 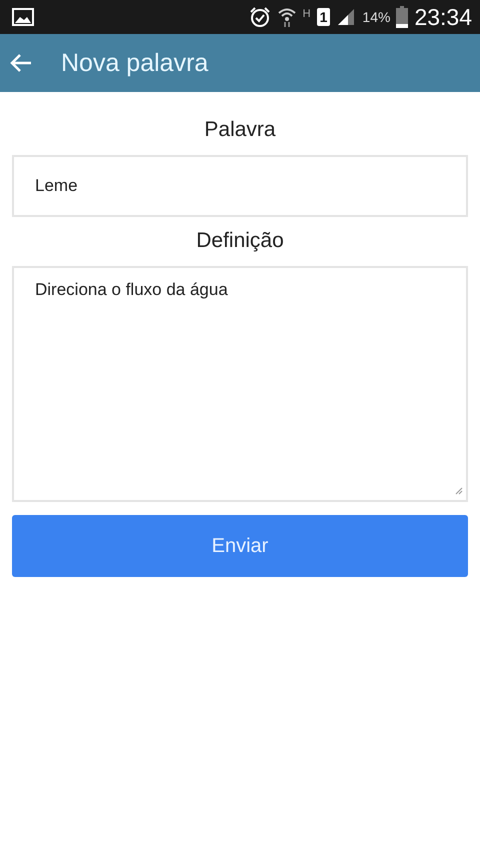 I want to click on screen-title: Nova palavra, so click(x=134, y=63).